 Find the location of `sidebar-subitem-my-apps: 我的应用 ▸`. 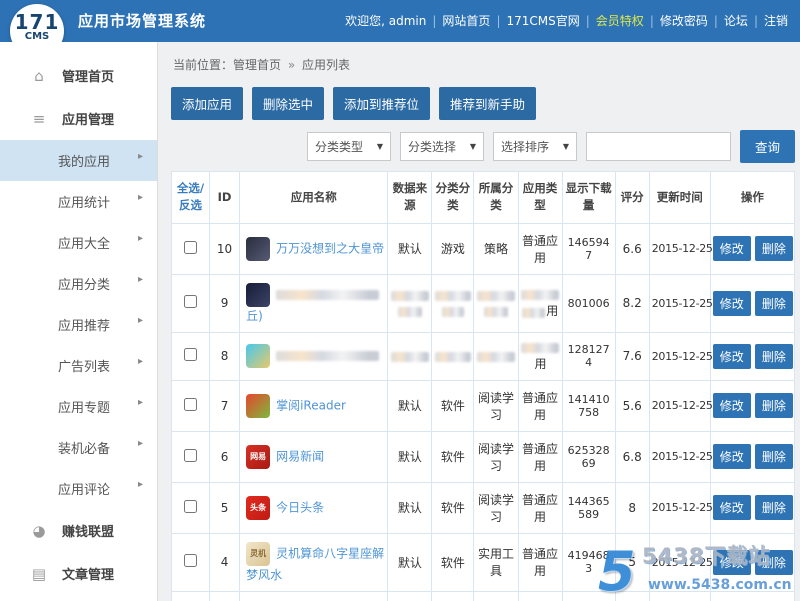

sidebar-subitem-my-apps: 我的应用 ▸ is located at coordinates (78, 160).